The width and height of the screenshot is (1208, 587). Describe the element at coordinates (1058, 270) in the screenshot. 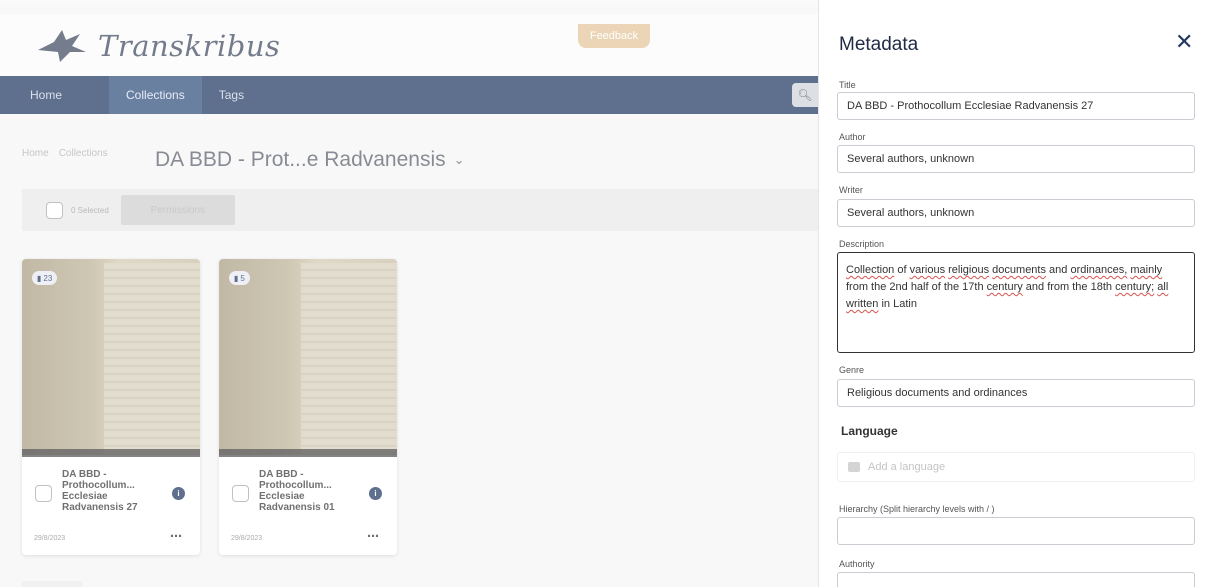

I see `text-run: and` at that location.